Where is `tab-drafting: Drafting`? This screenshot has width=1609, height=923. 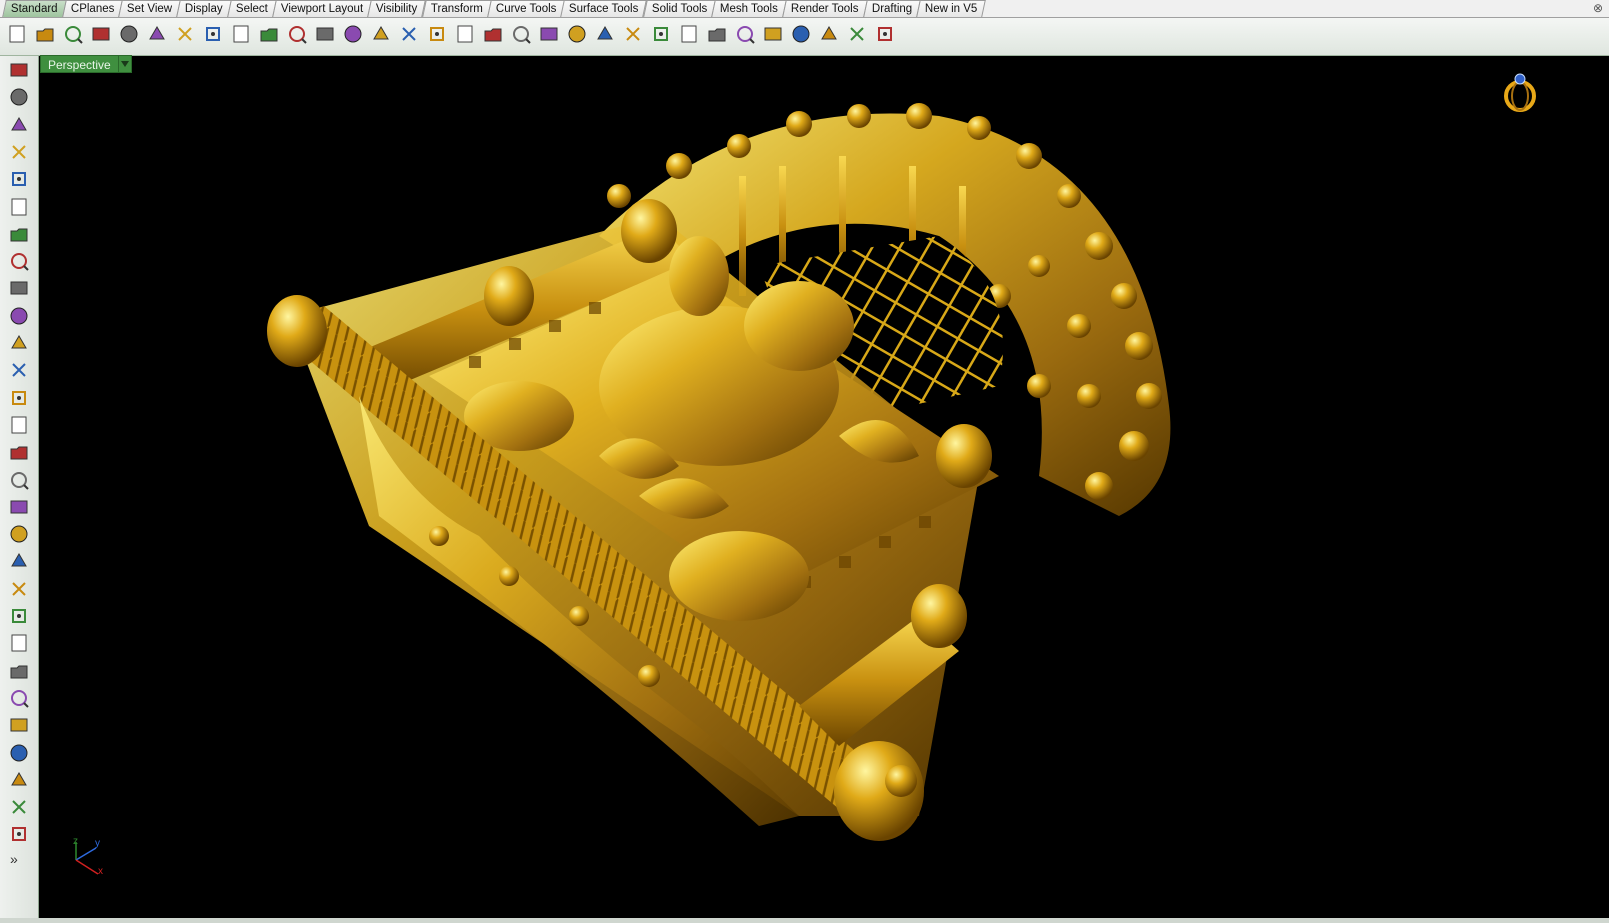
tab-drafting: Drafting is located at coordinates (891, 8).